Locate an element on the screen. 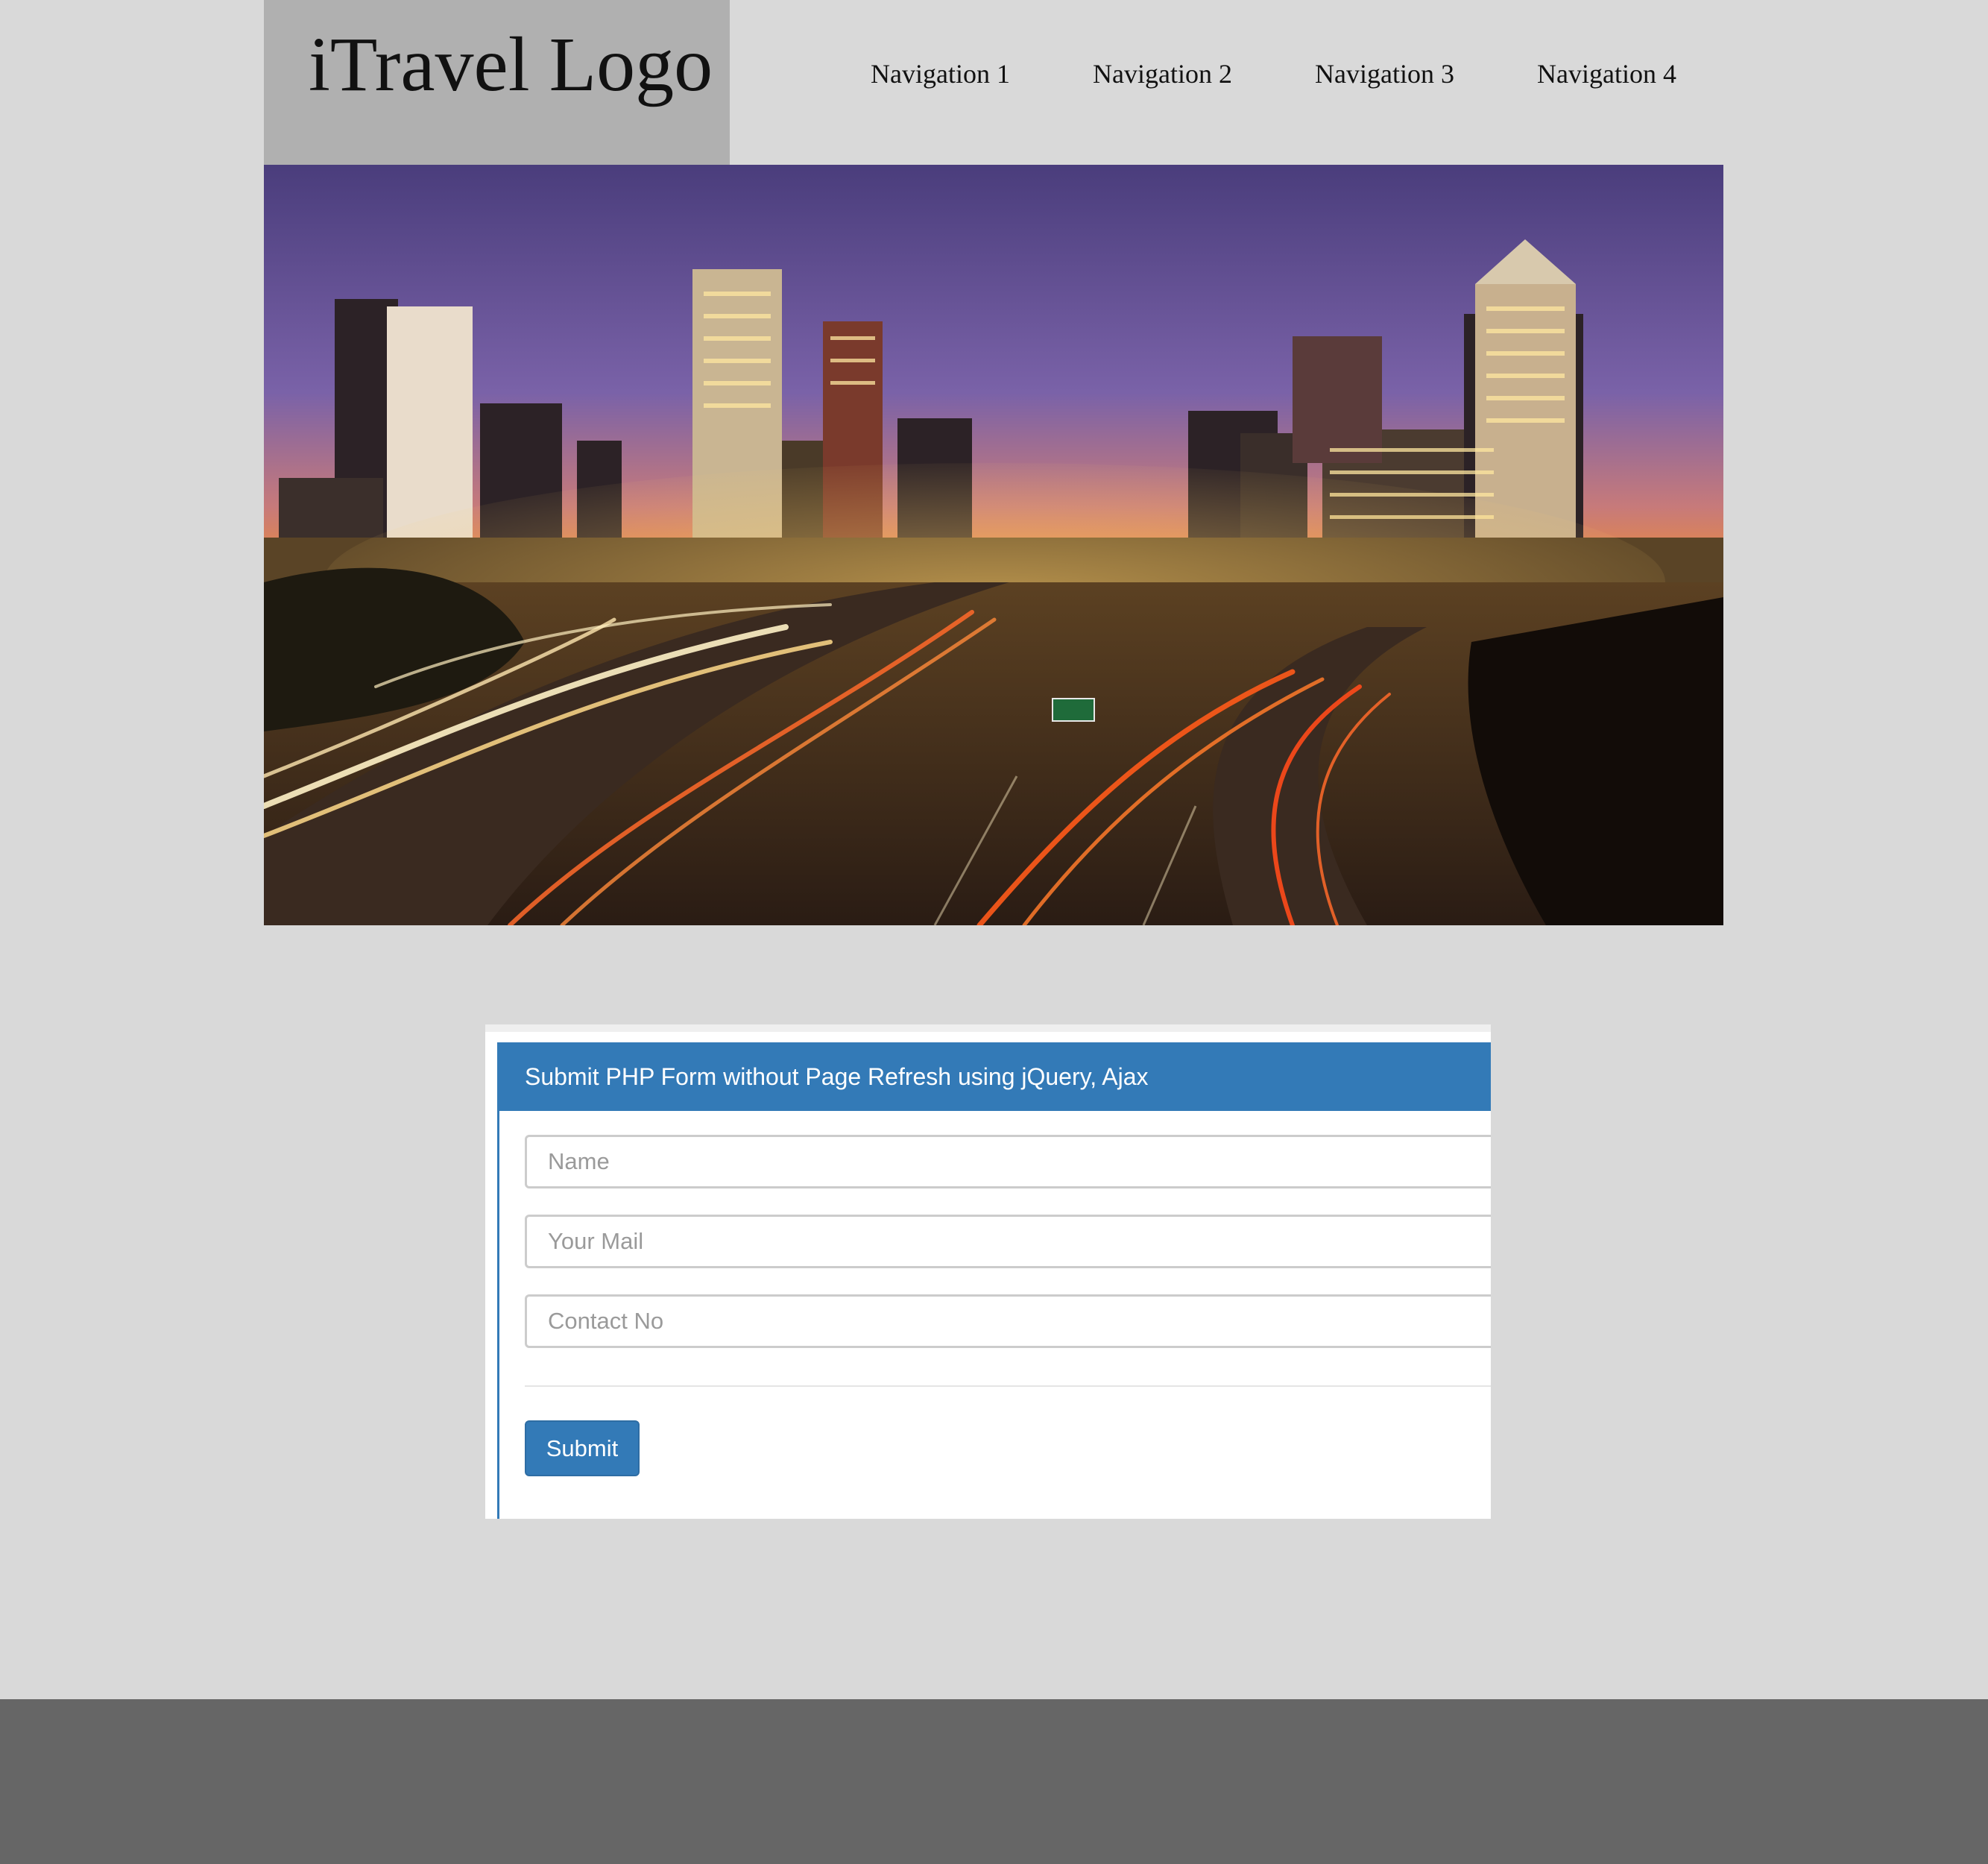  contact-number-input is located at coordinates (1008, 1321).